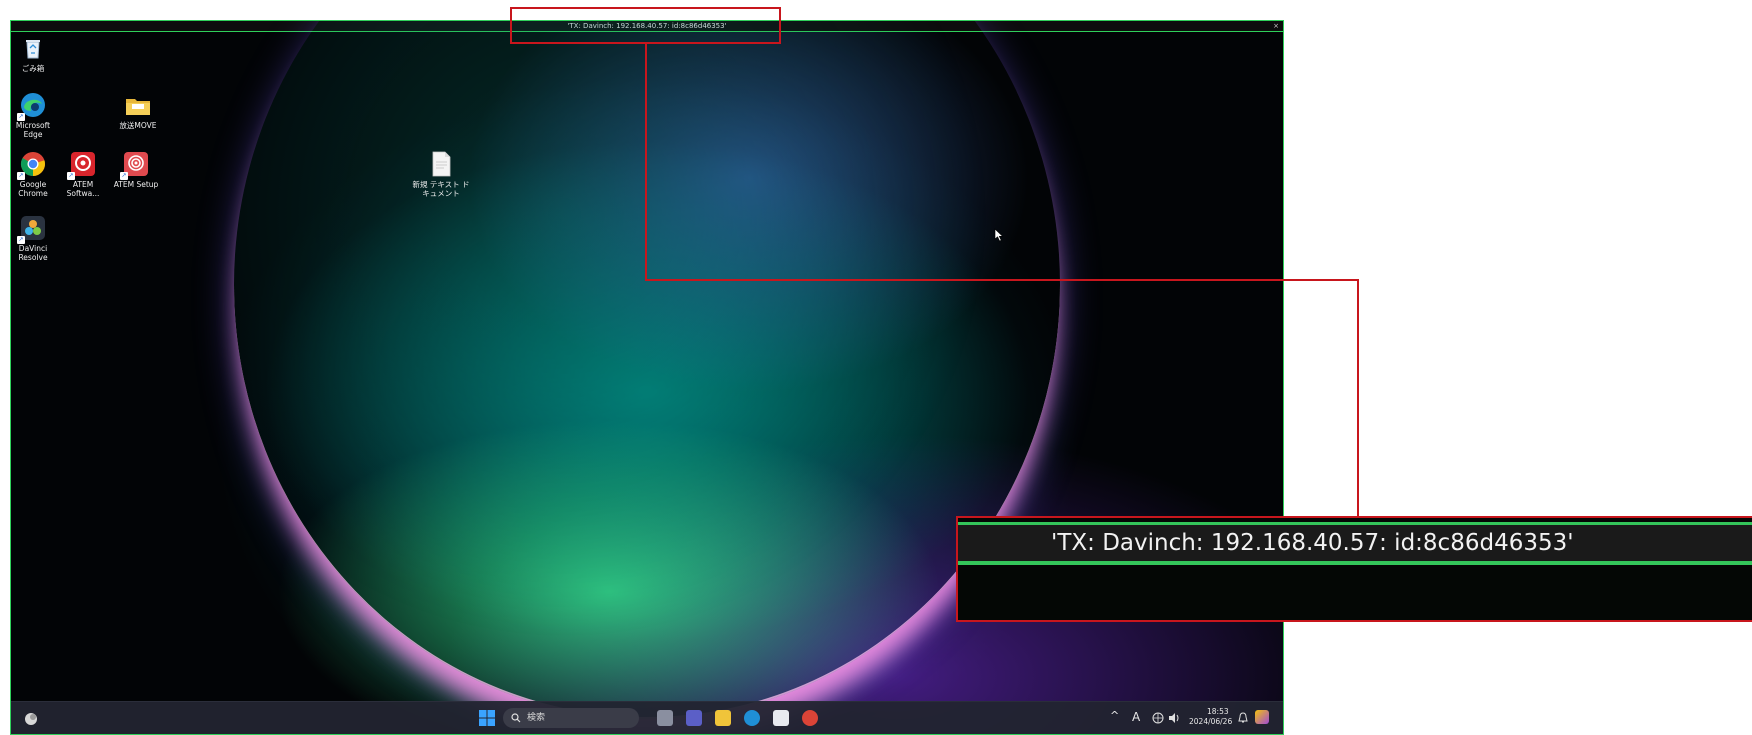 Image resolution: width=1752 pixels, height=735 pixels. I want to click on atem-software-icon: ↗, so click(82, 165).